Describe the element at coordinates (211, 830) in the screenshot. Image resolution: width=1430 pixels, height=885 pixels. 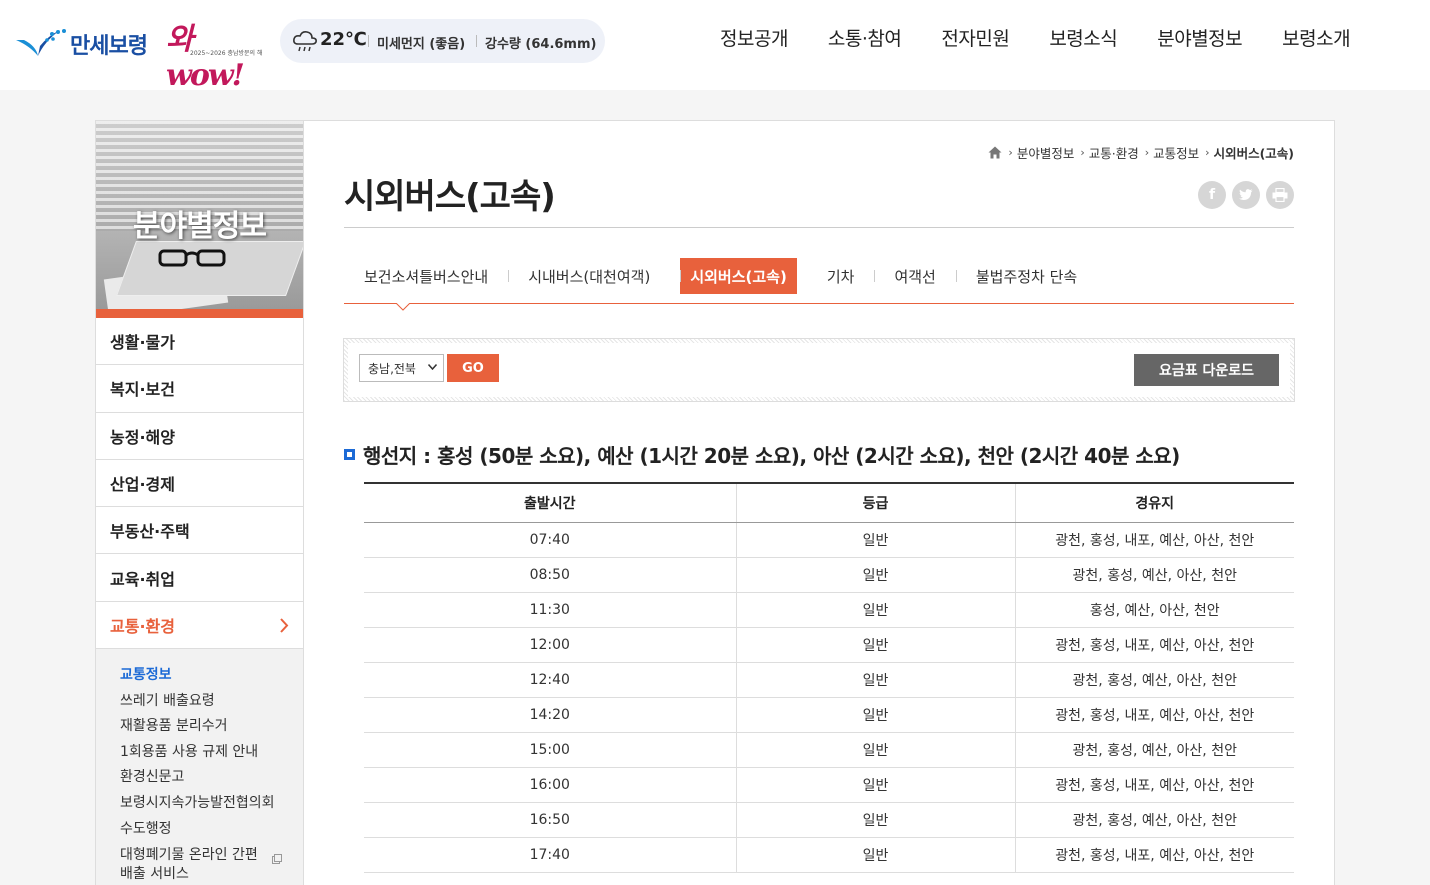
I see `submenu-item: 수도행정` at that location.